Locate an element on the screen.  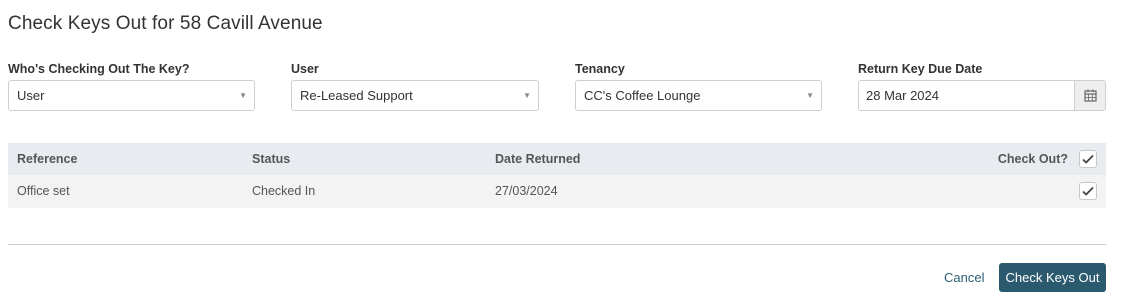
who-field: Who's Checking Out The Key? User ▼ is located at coordinates (131, 85).